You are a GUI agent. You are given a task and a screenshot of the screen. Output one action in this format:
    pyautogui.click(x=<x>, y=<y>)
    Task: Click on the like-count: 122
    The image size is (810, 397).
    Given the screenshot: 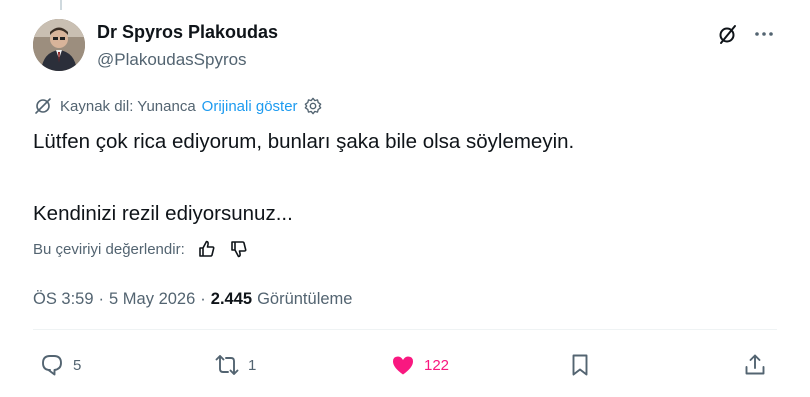 What is the action you would take?
    pyautogui.click(x=437, y=365)
    